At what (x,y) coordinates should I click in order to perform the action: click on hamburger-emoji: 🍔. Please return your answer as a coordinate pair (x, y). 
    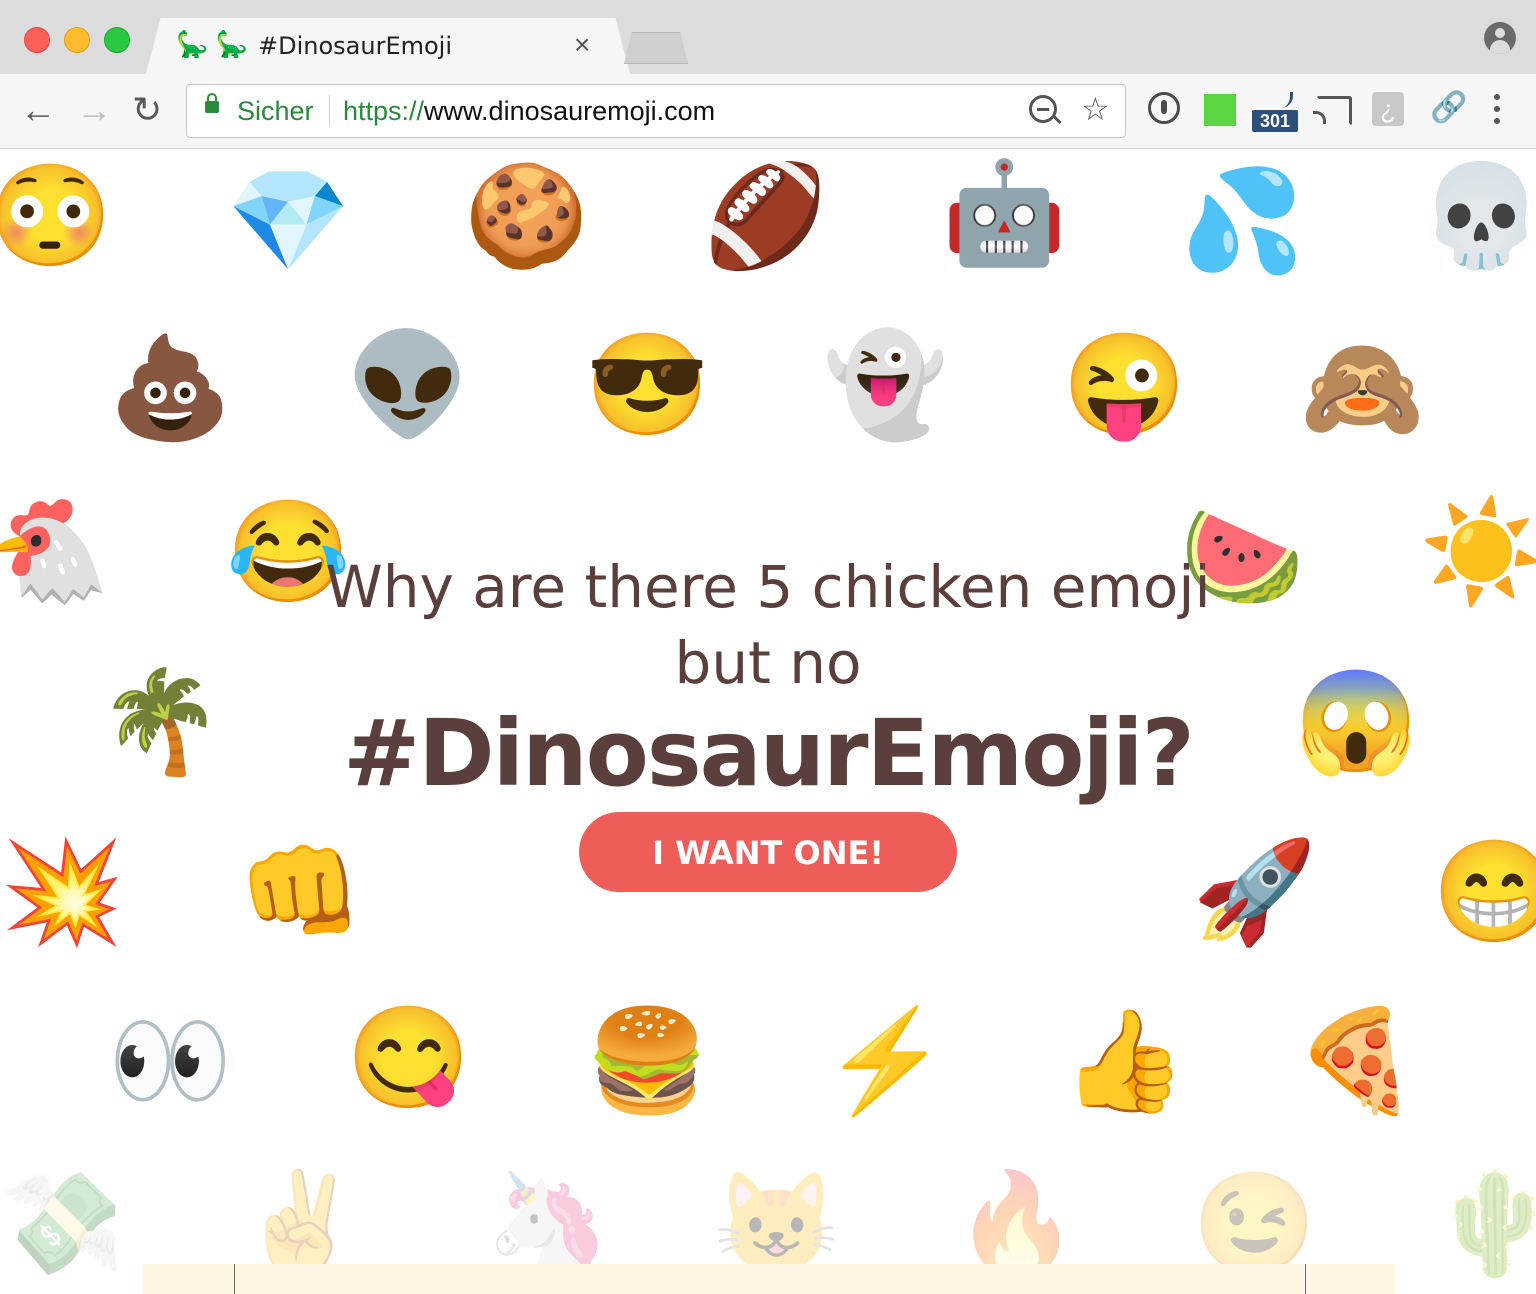
    Looking at the image, I should click on (647, 1061).